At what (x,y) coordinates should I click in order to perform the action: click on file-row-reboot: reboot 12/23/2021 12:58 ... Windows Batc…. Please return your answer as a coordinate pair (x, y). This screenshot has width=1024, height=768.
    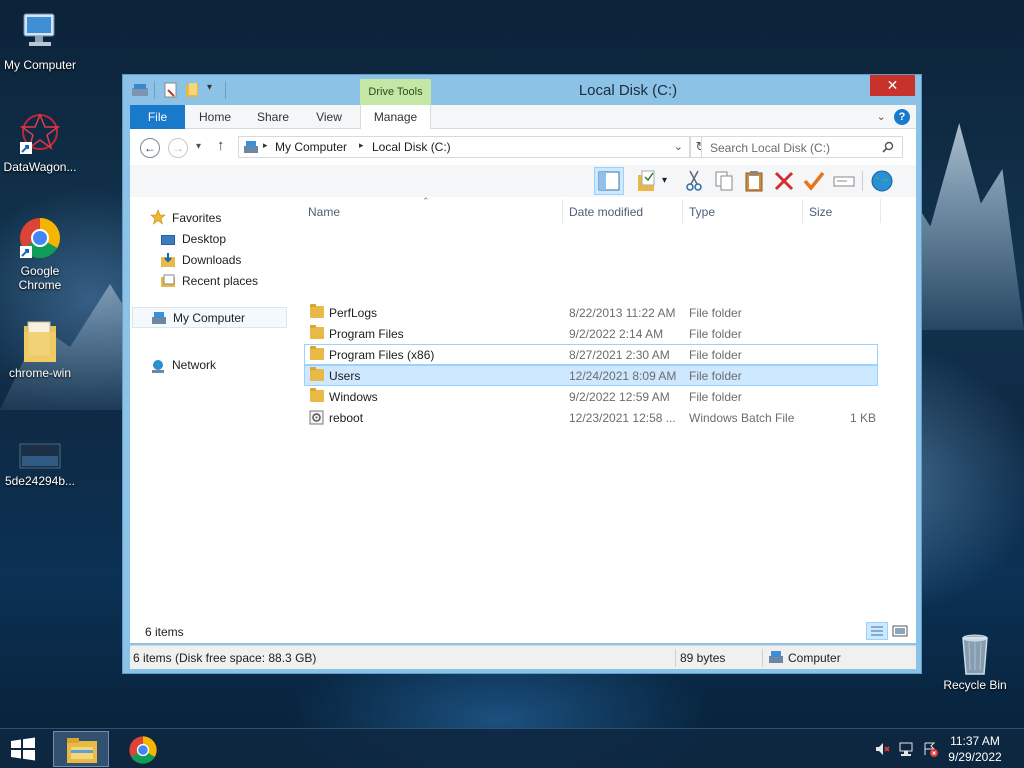
    Looking at the image, I should click on (591, 417).